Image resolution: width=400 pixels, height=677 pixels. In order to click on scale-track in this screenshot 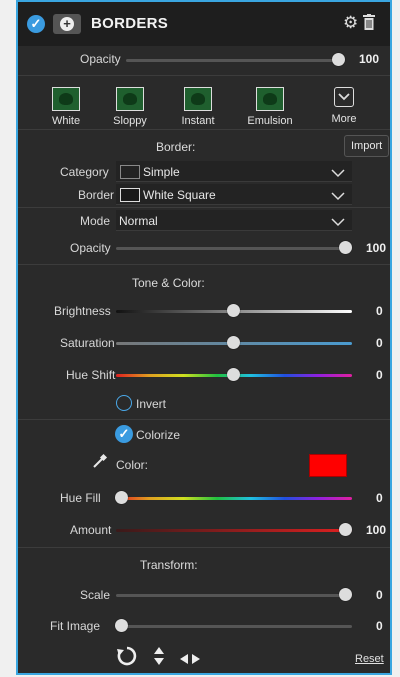, I will do `click(234, 595)`.